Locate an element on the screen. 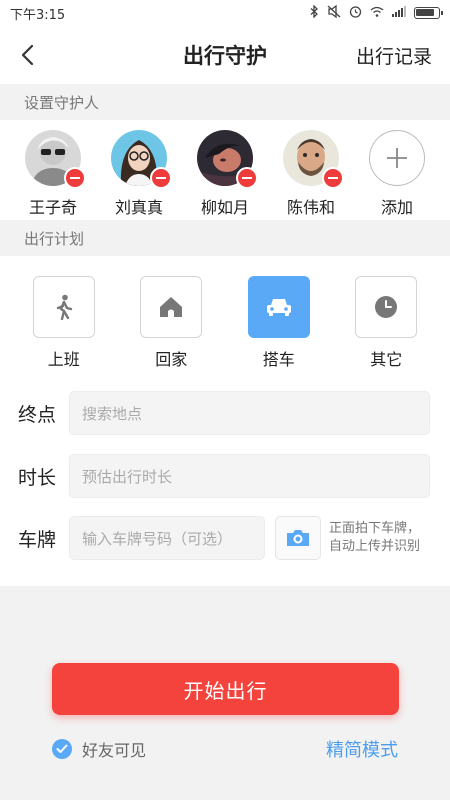 The width and height of the screenshot is (450, 800). add-circle is located at coordinates (397, 158).